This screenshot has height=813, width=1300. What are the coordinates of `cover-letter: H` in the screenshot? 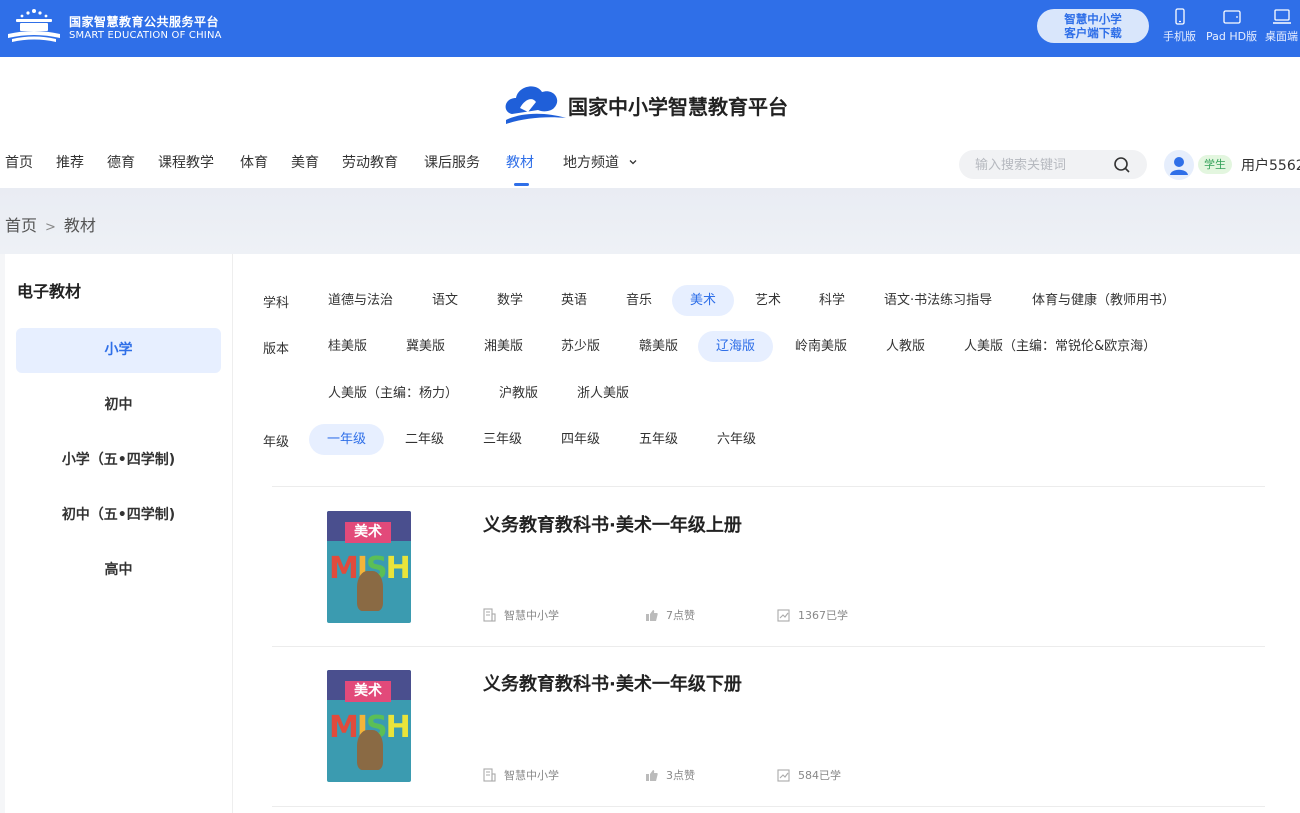 It's located at (398, 727).